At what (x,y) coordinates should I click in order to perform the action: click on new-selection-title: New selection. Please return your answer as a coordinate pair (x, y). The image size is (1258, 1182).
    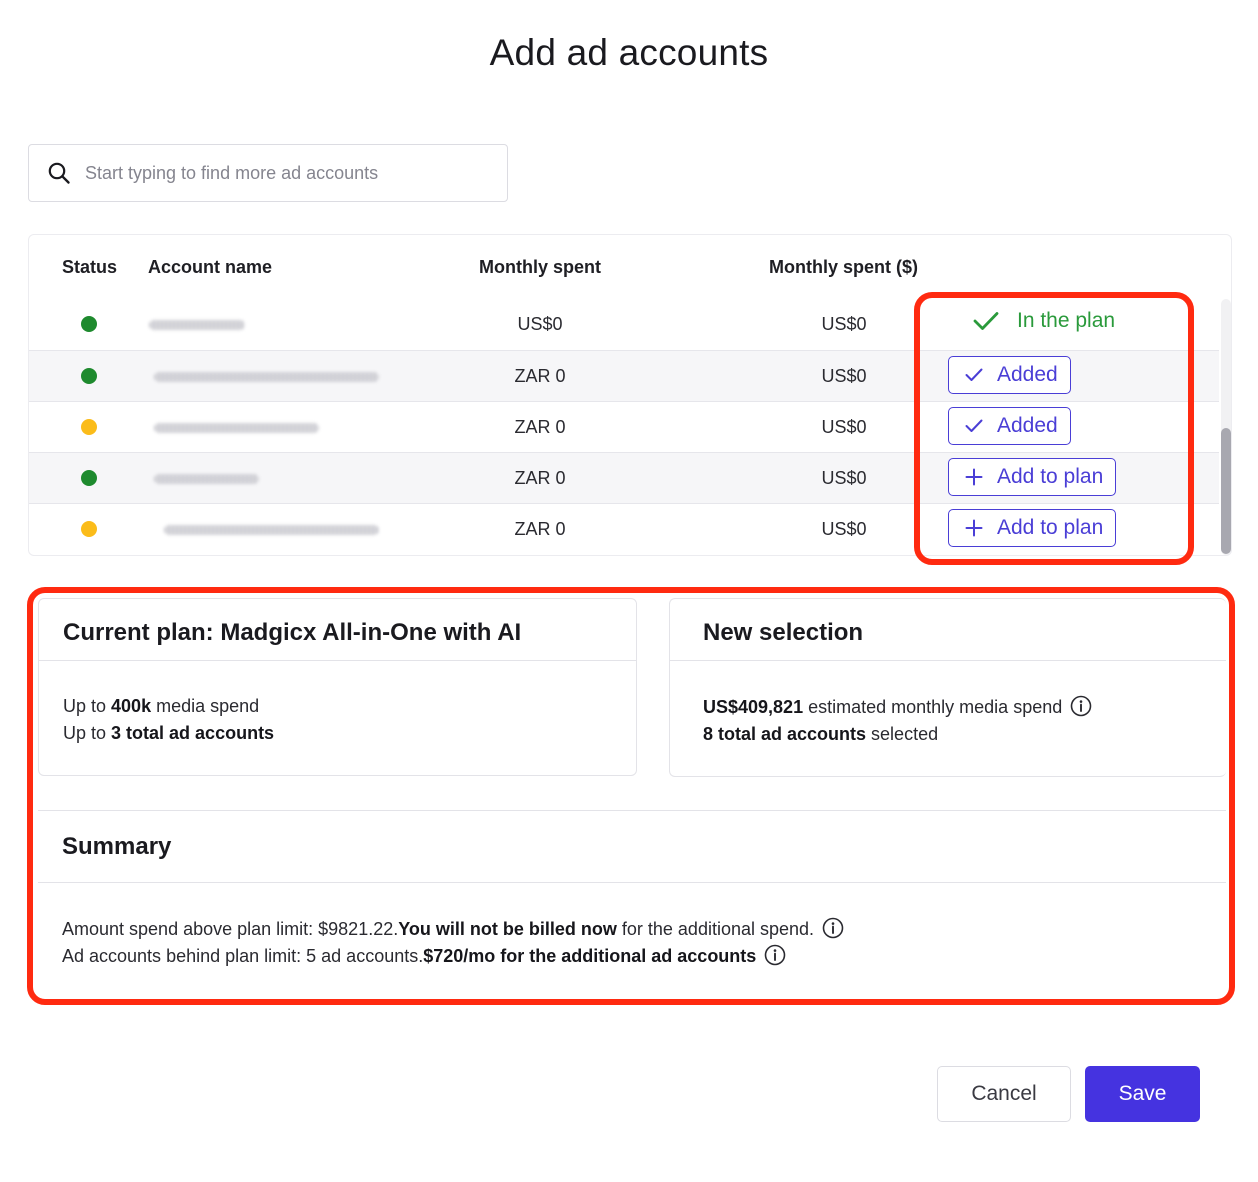
    Looking at the image, I should click on (948, 630).